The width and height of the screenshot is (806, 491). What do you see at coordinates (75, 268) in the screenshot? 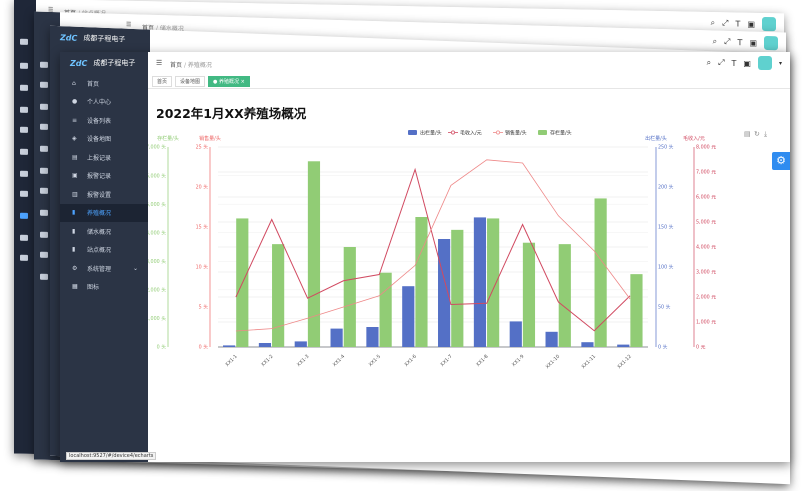
I see `gear-icon: ⚙` at bounding box center [75, 268].